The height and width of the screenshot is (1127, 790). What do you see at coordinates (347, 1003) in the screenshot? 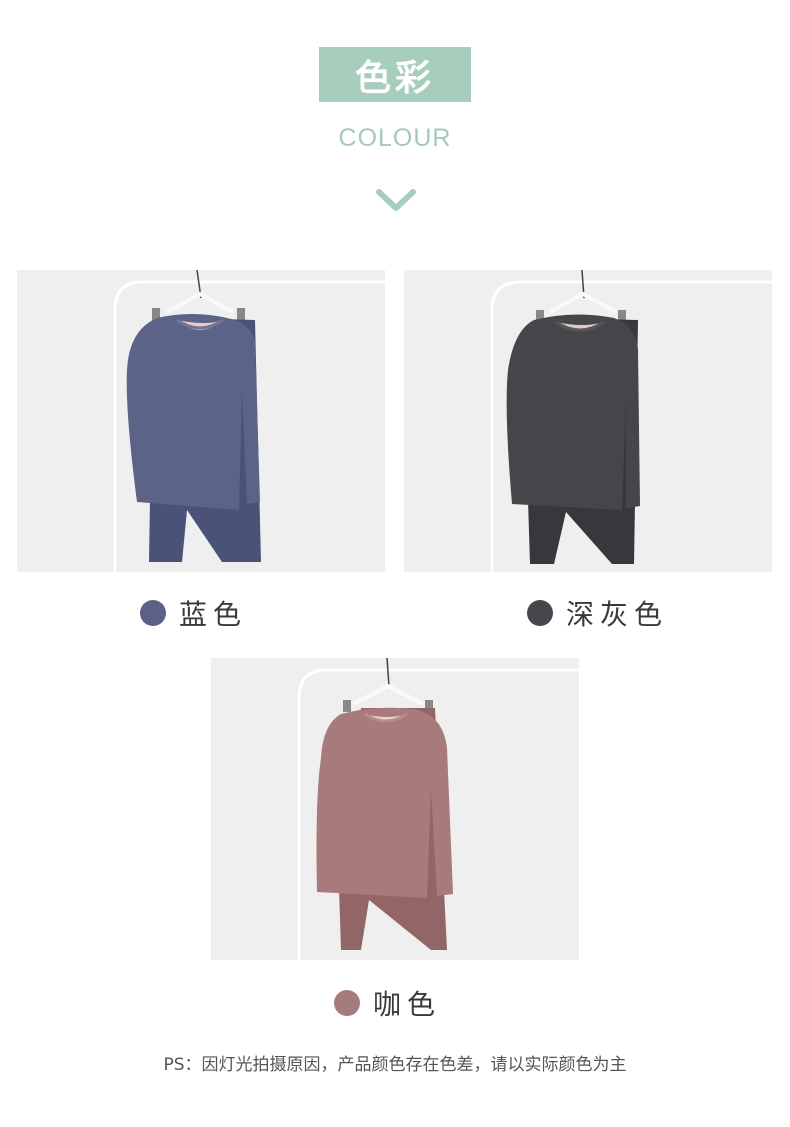
I see `swatch-dot-coffee` at bounding box center [347, 1003].